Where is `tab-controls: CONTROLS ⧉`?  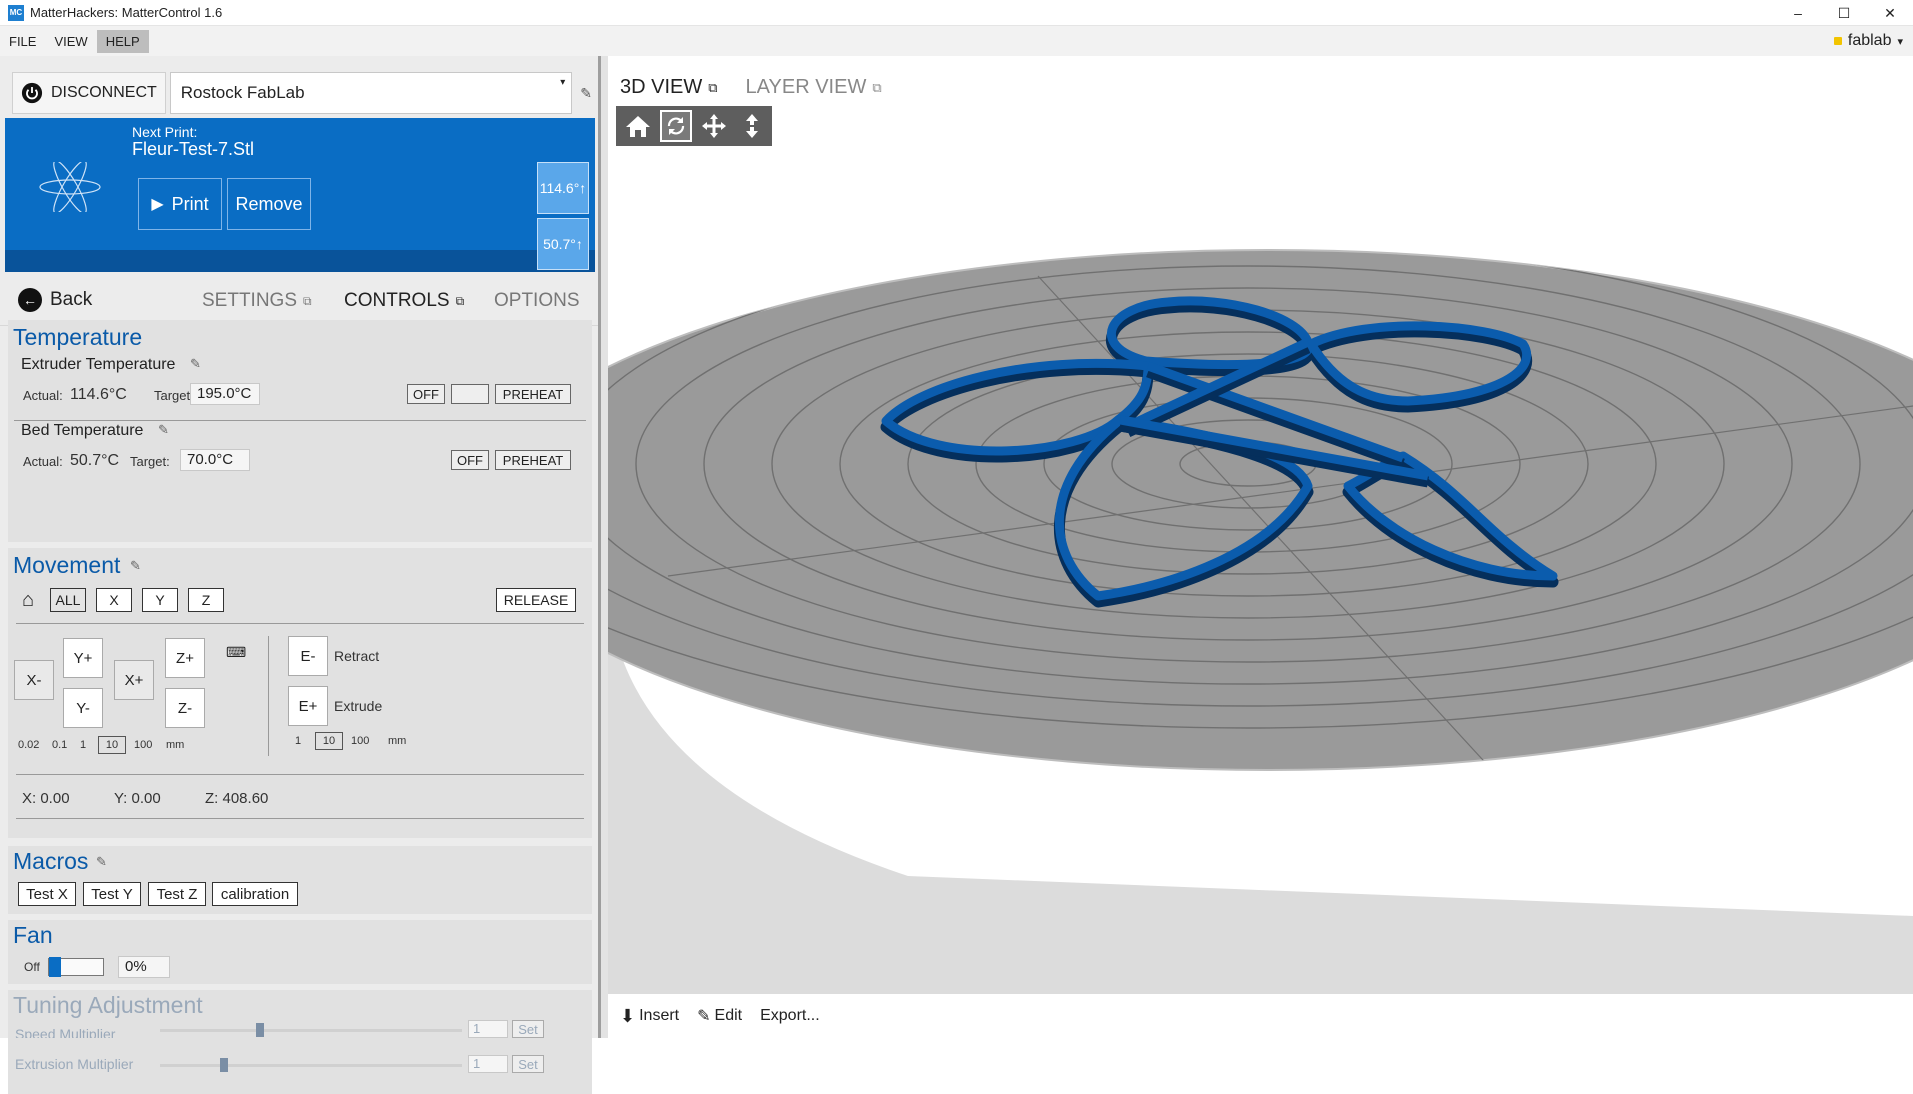
tab-controls: CONTROLS ⧉ is located at coordinates (404, 301).